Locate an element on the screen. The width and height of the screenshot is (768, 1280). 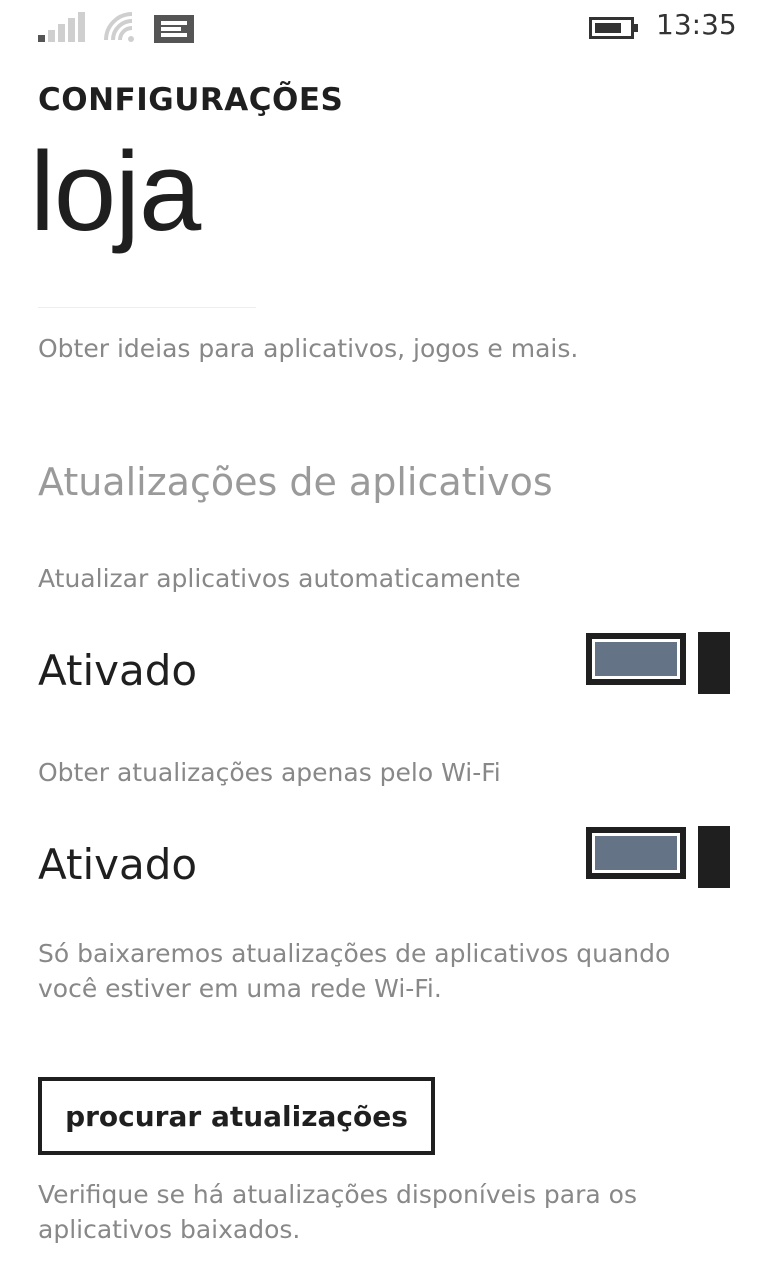
wifi-only-status: Ativado is located at coordinates (118, 864).